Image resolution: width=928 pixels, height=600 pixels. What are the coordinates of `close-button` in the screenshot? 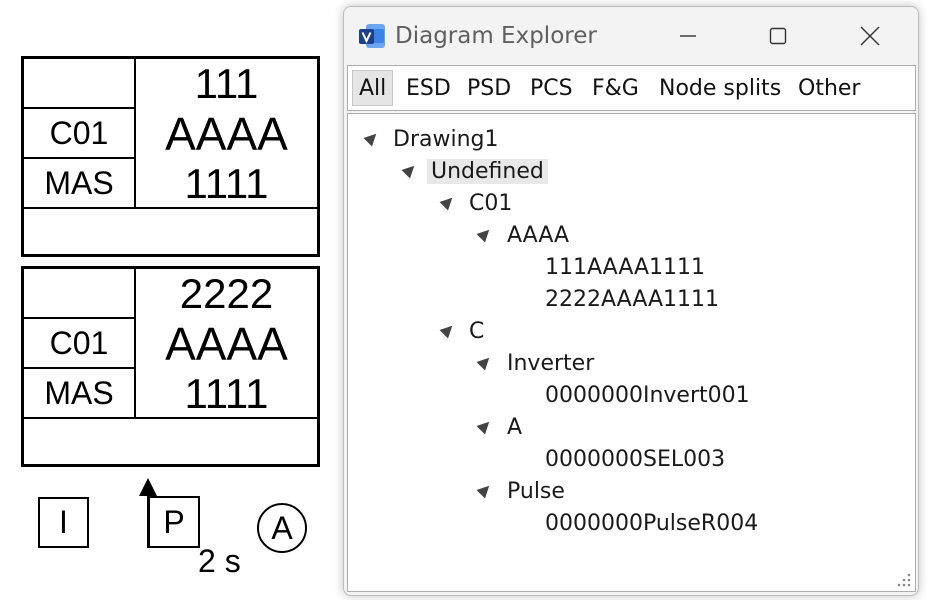 It's located at (870, 36).